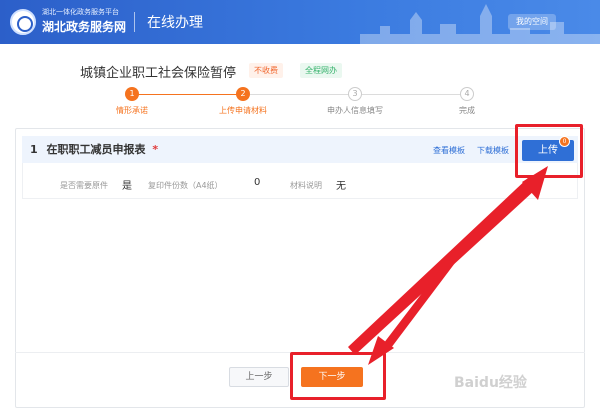  What do you see at coordinates (532, 22) in the screenshot?
I see `user-space-button: 我的空间` at bounding box center [532, 22].